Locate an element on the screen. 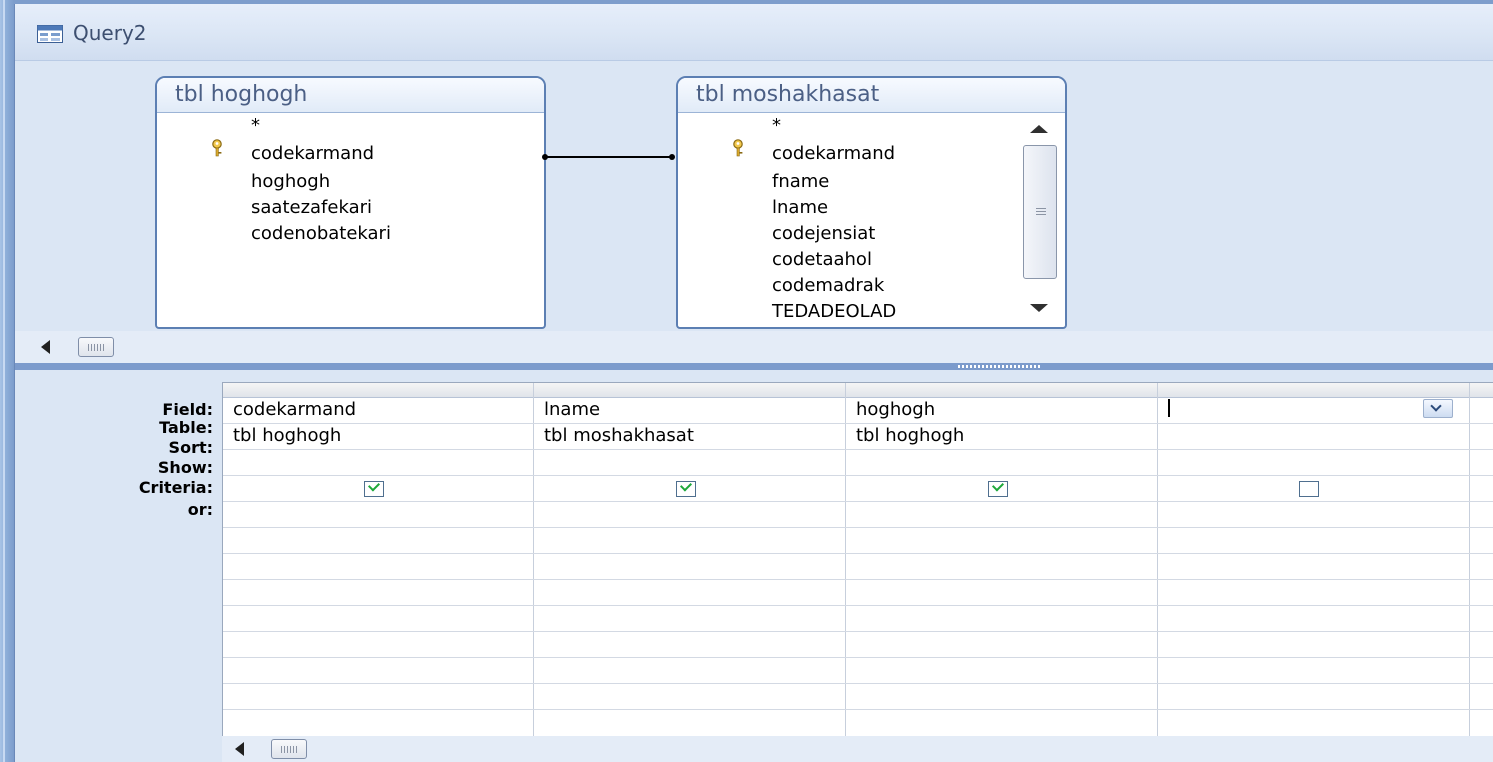 The image size is (1493, 762). field-list-item: codejensiat is located at coordinates (823, 233).